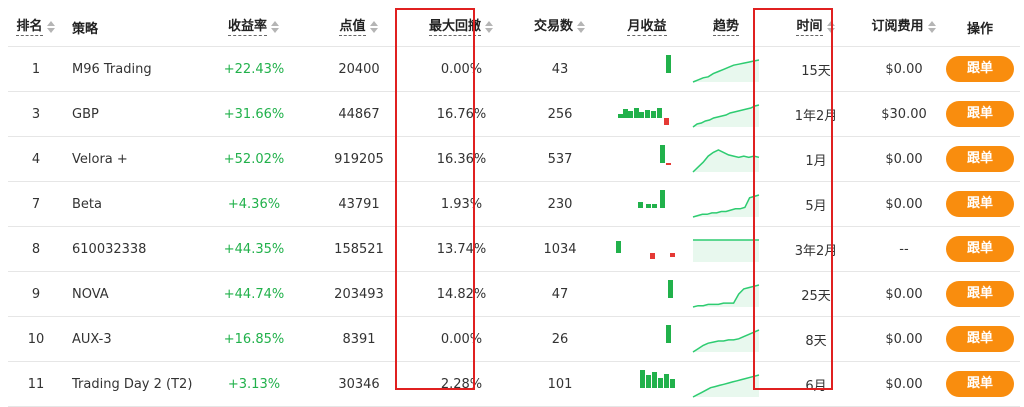 Image resolution: width=1024 pixels, height=407 pixels. Describe the element at coordinates (461, 384) in the screenshot. I see `drawdown-value-cell: 2.28%` at that location.